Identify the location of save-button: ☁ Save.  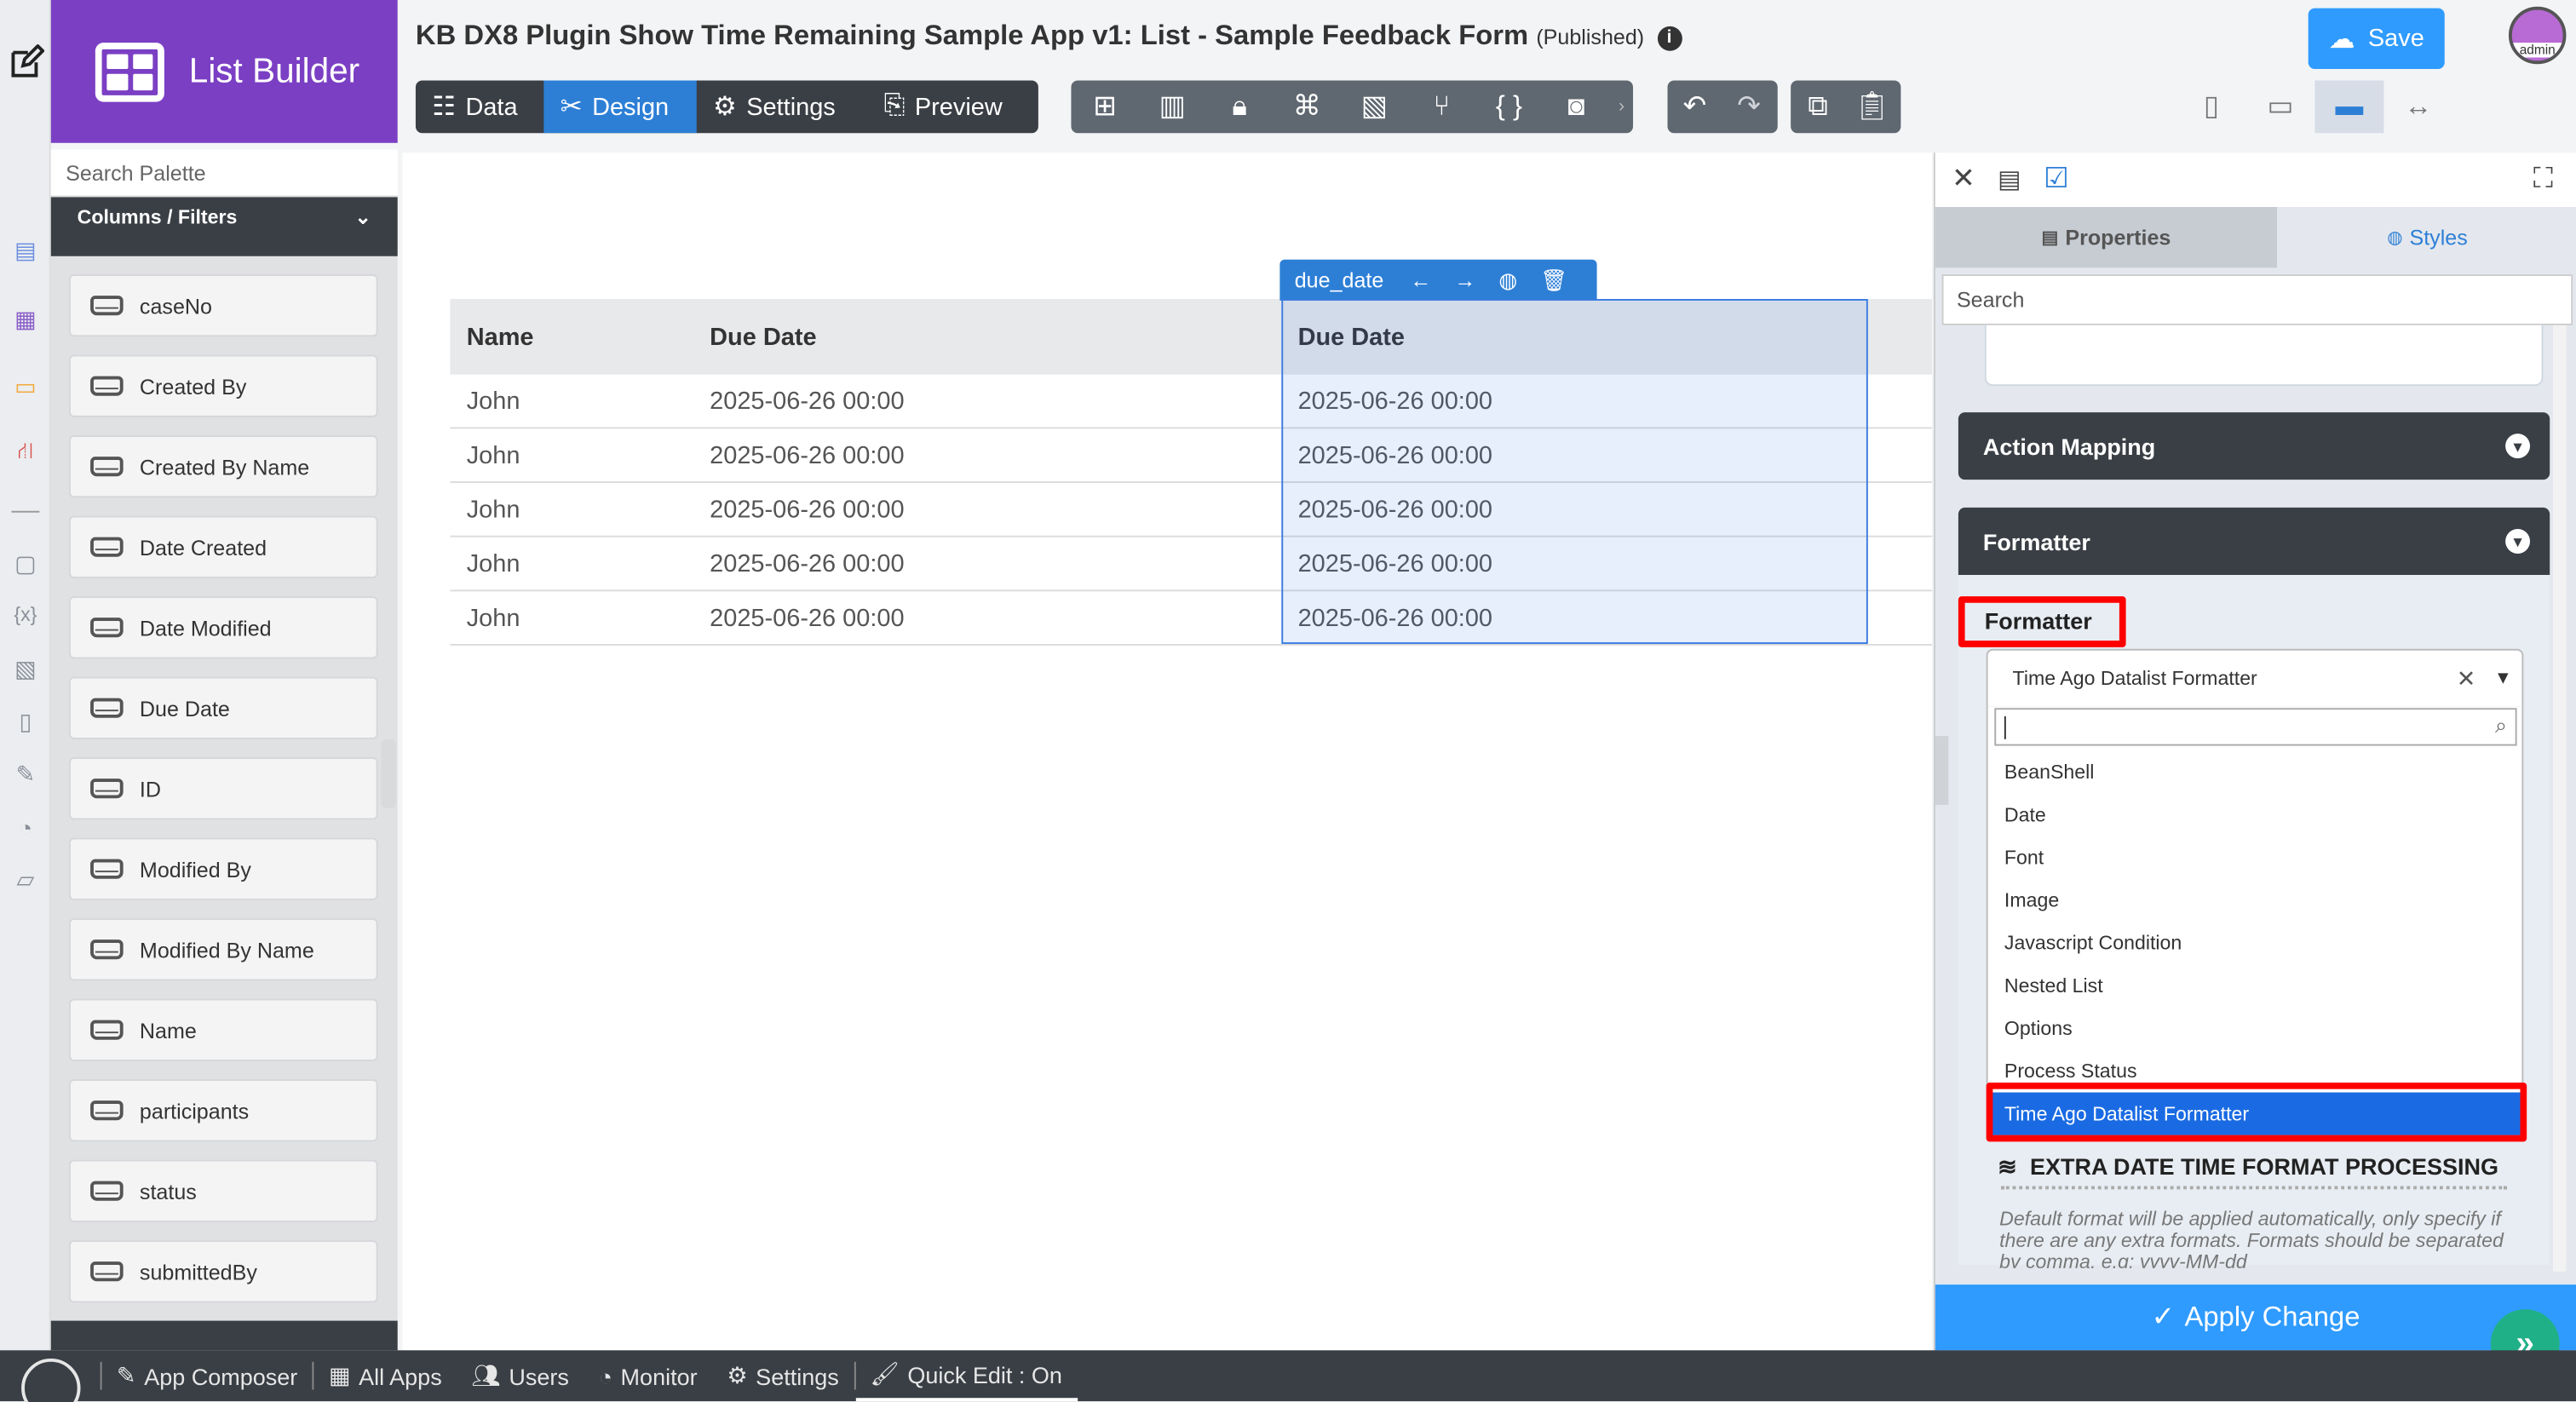
(2376, 39).